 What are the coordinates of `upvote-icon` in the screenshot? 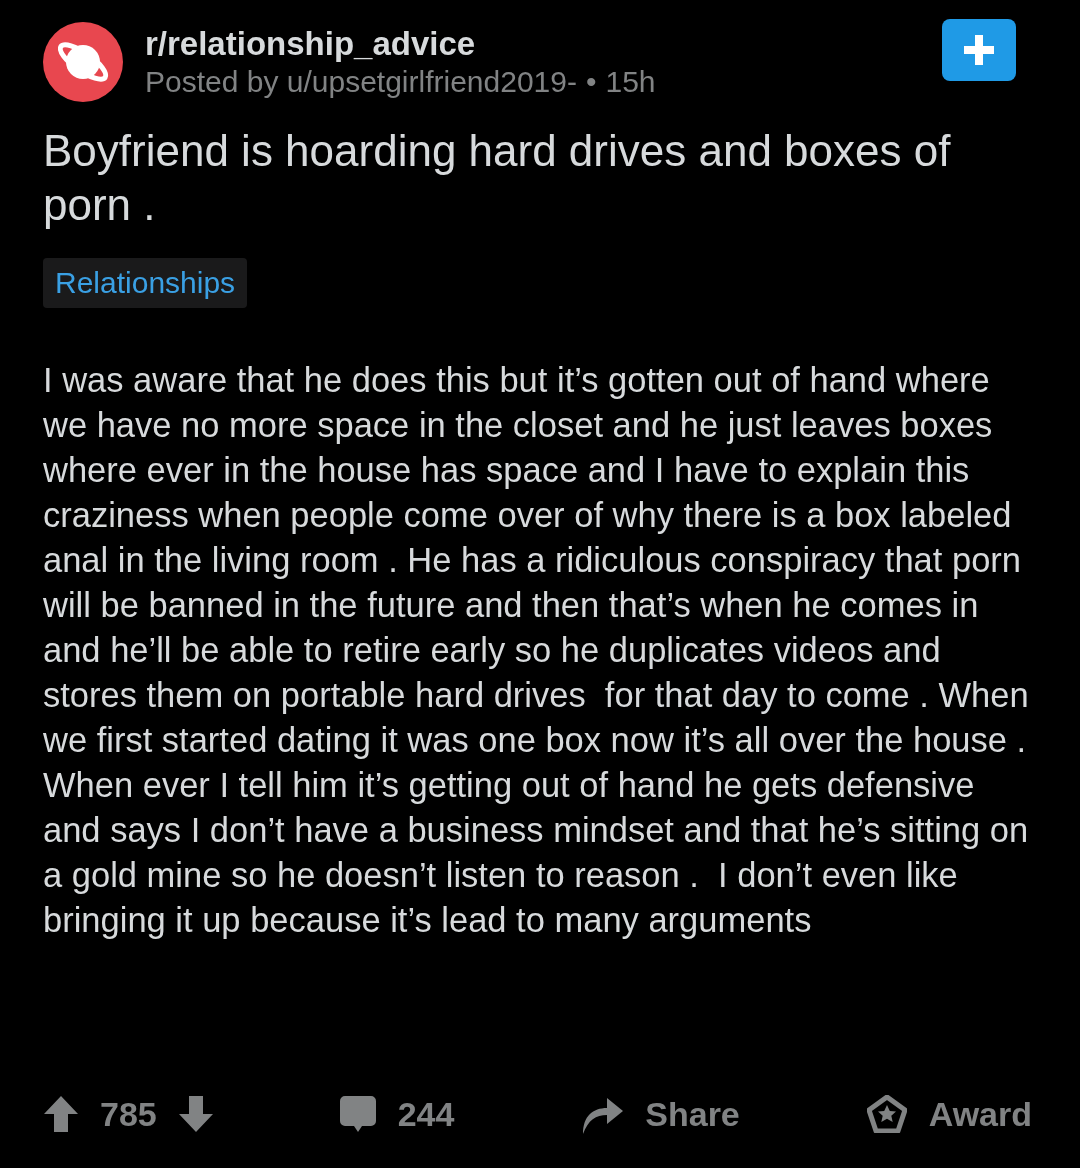 It's located at (61, 1114).